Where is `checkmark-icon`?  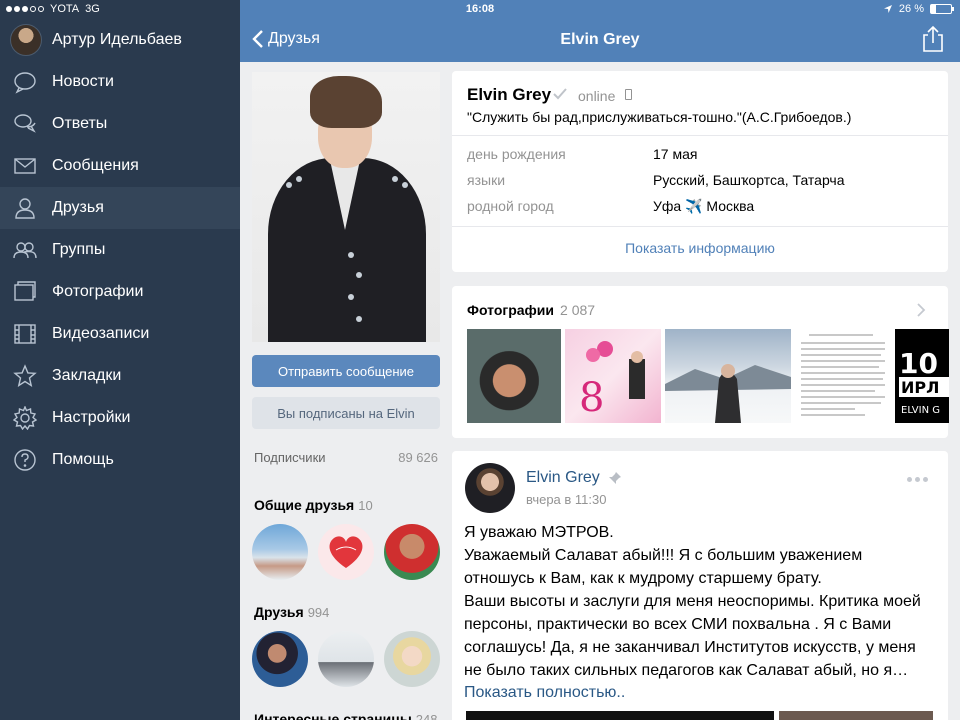 checkmark-icon is located at coordinates (560, 94).